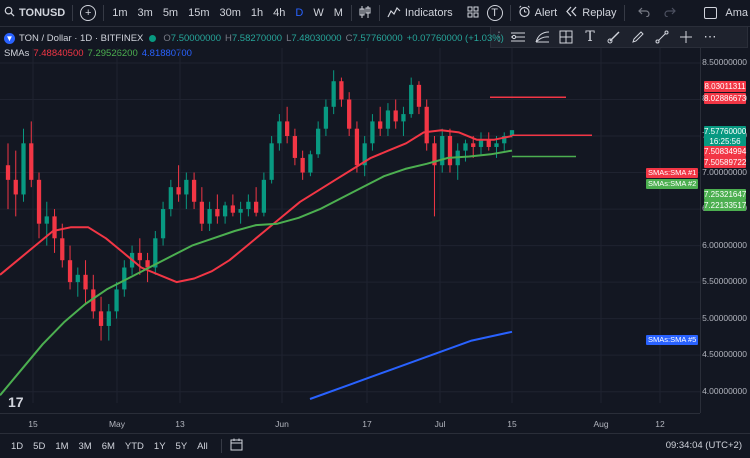 This screenshot has height=458, width=750. What do you see at coordinates (735, 13) in the screenshot?
I see `user-menu: Ama` at bounding box center [735, 13].